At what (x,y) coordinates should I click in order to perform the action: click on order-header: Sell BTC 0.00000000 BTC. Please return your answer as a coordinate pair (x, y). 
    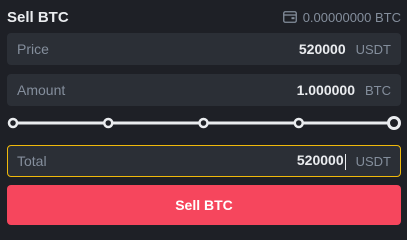
    Looking at the image, I should click on (204, 17).